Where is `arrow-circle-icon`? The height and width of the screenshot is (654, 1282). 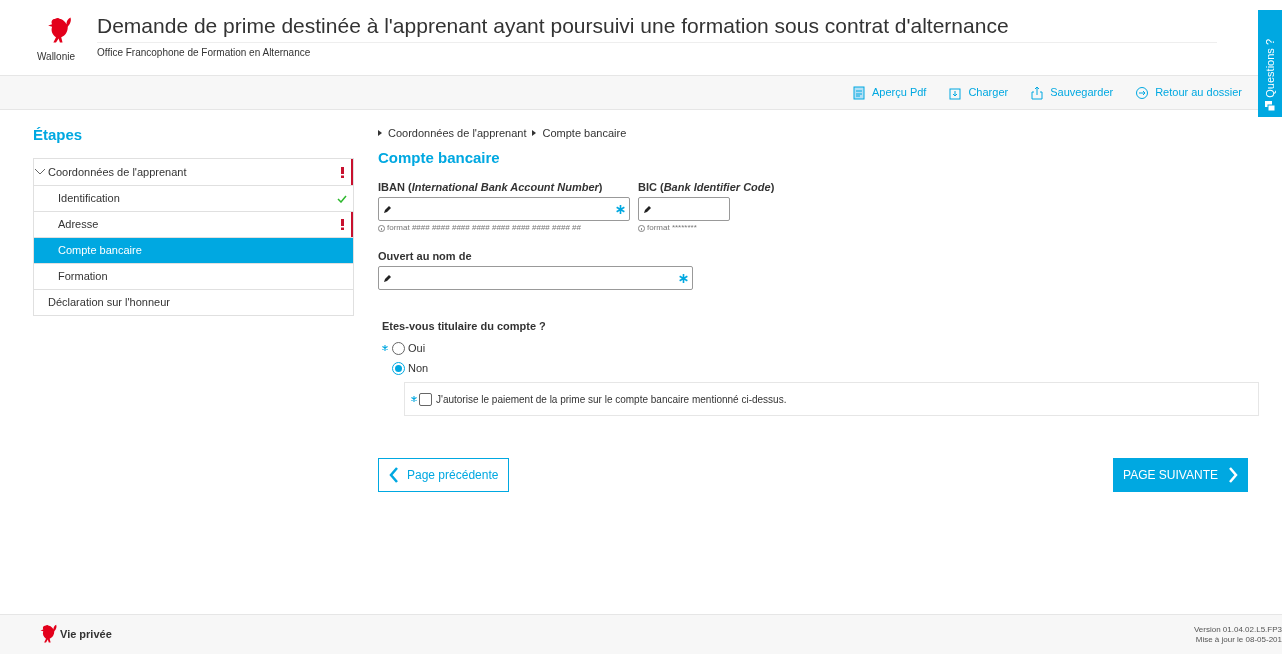 arrow-circle-icon is located at coordinates (1142, 92).